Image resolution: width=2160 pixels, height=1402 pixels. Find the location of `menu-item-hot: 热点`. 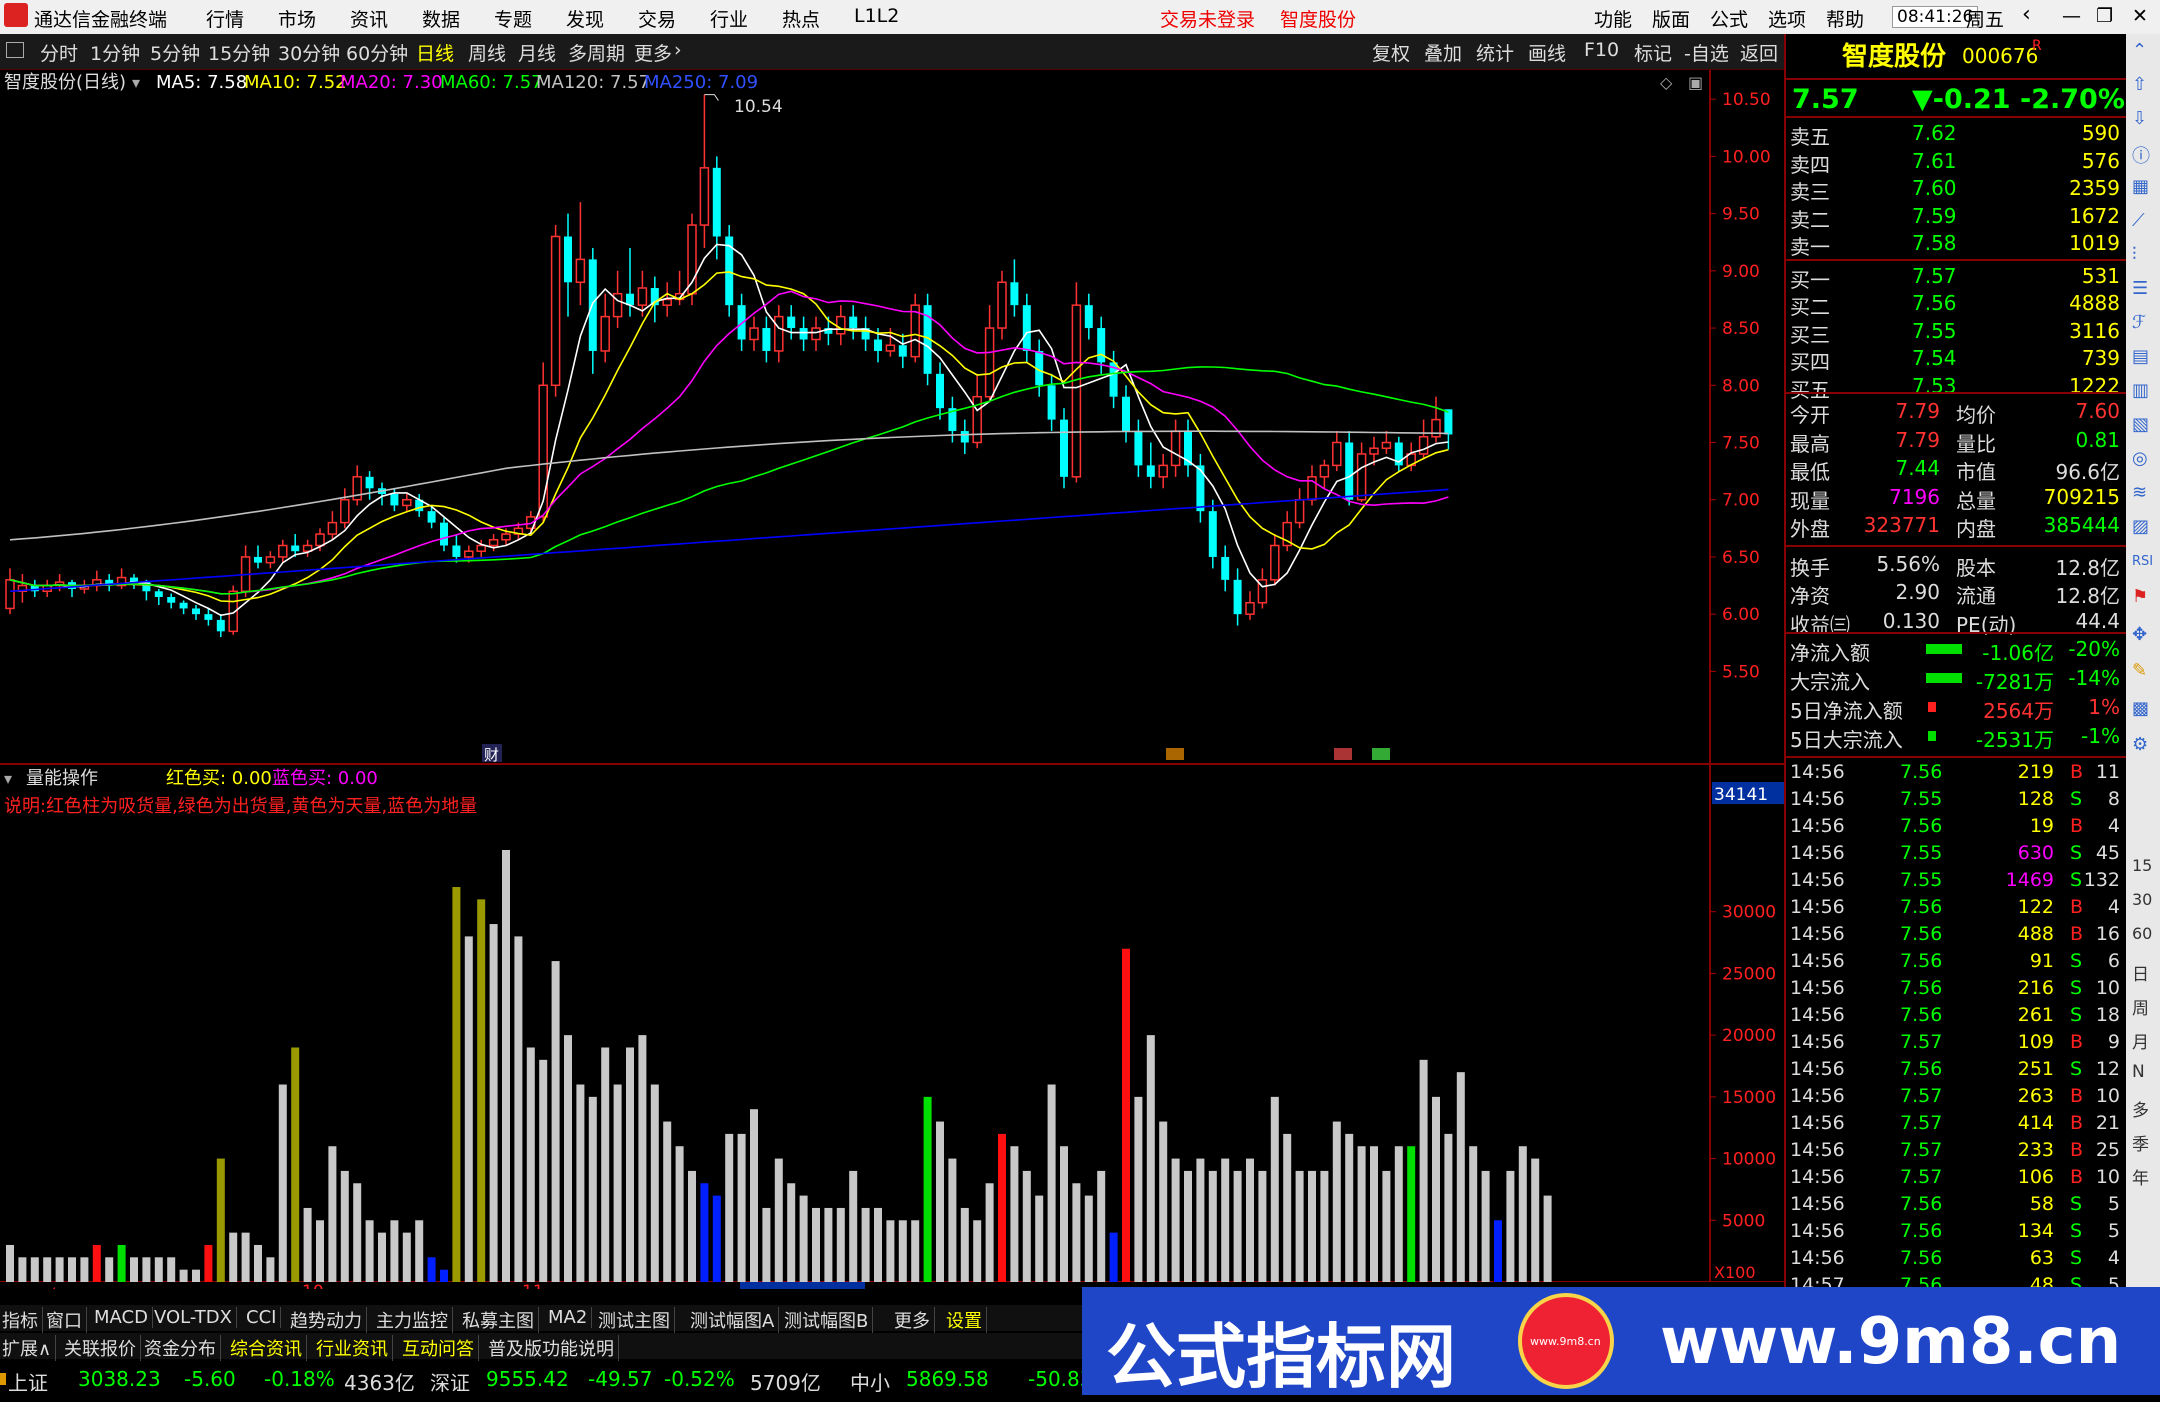

menu-item-hot: 热点 is located at coordinates (801, 18).